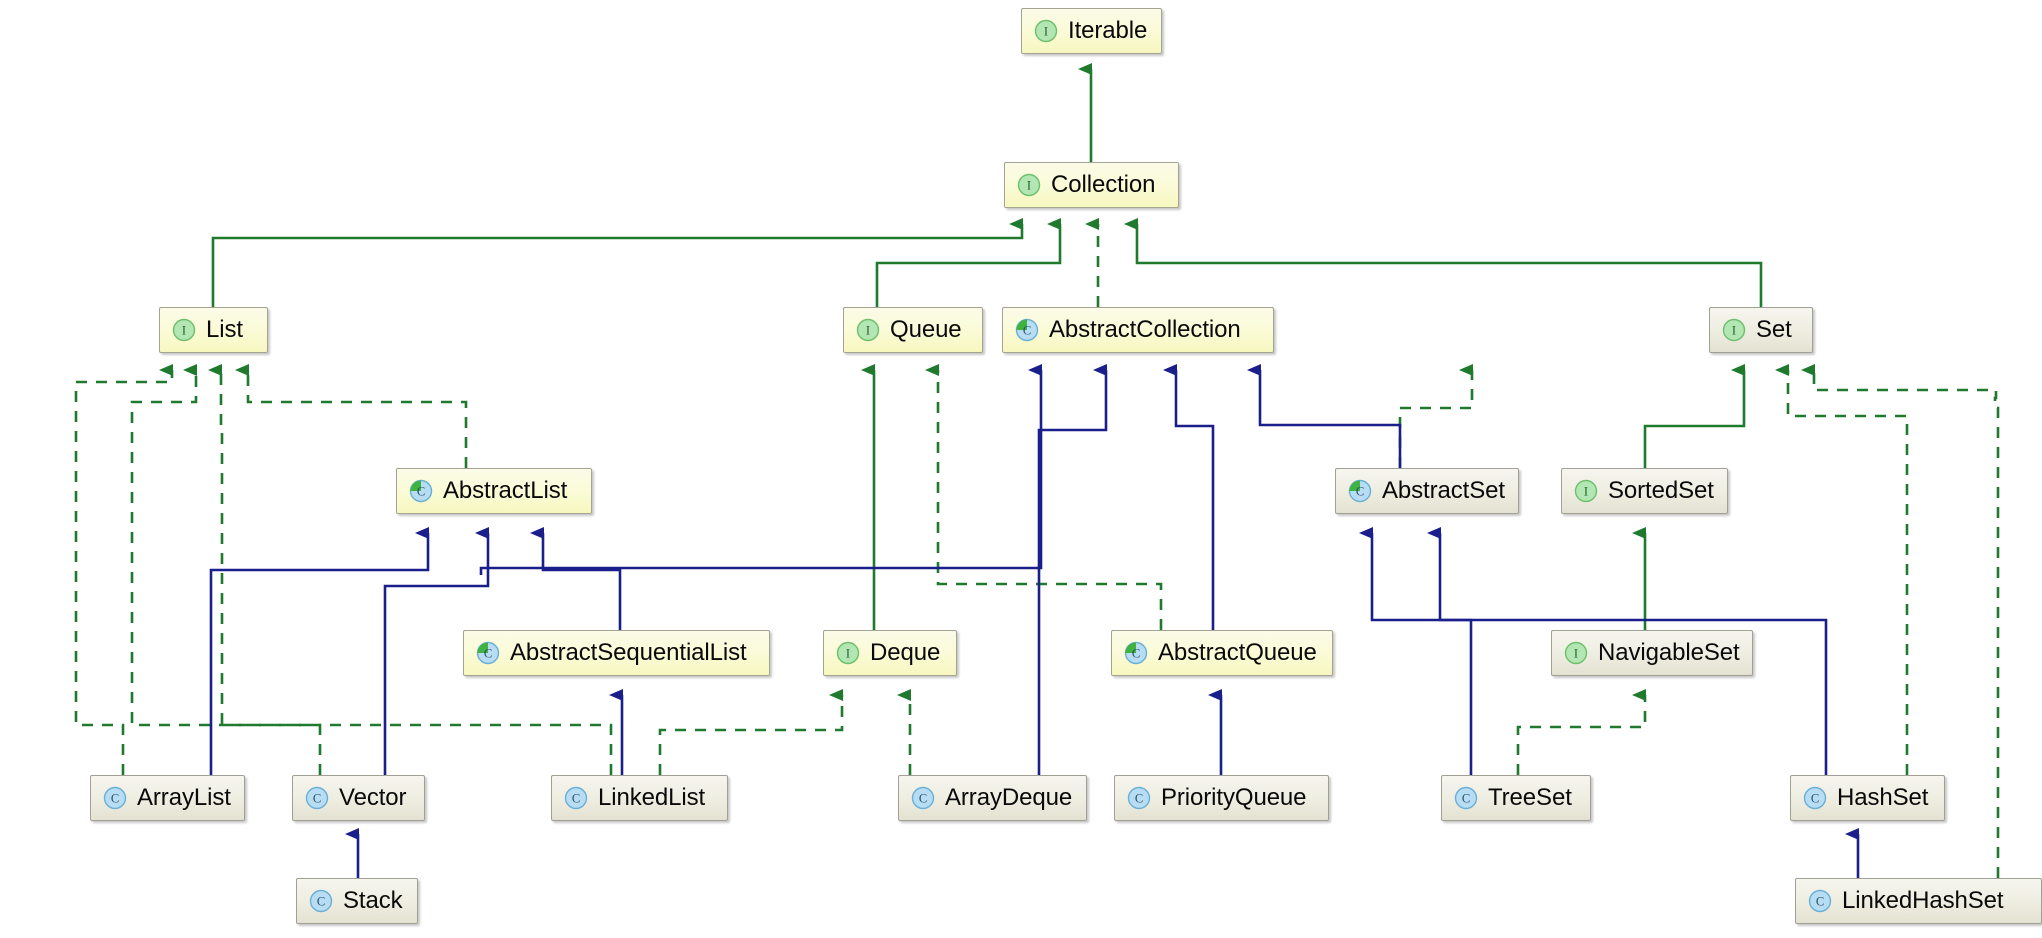  I want to click on edge-hashset-set, so click(1842, 569).